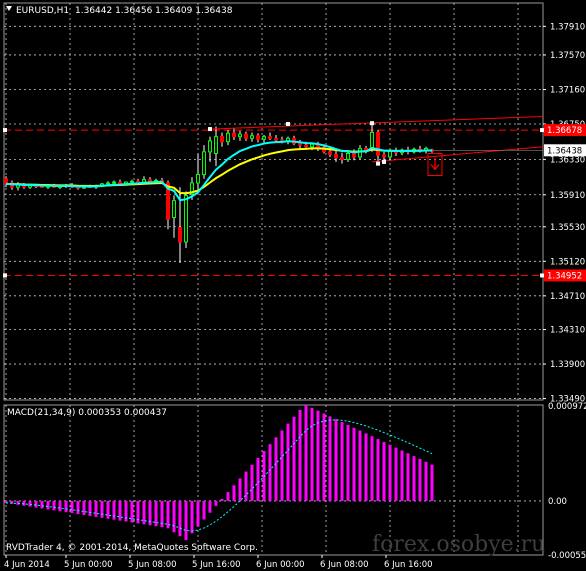 The width and height of the screenshot is (586, 571). What do you see at coordinates (152, 565) in the screenshot?
I see `time-axis-label: 5 Jun 08:00` at bounding box center [152, 565].